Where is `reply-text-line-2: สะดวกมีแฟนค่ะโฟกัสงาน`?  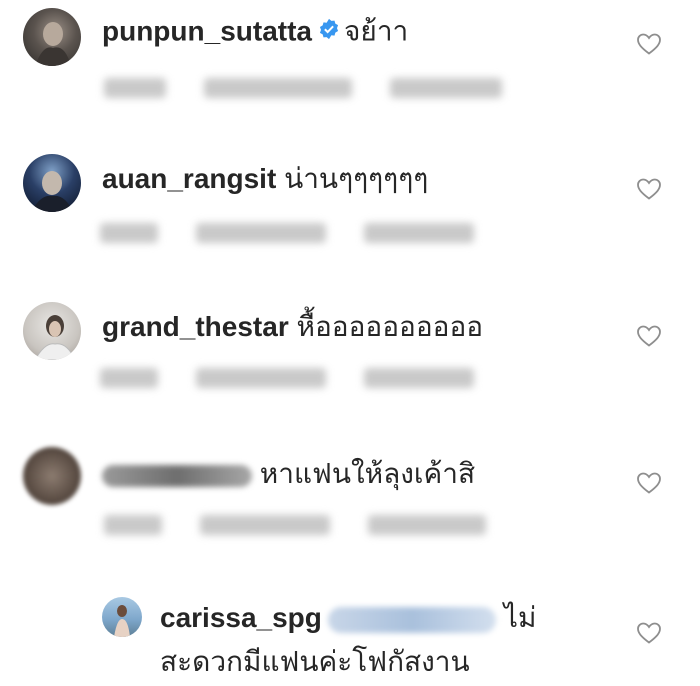 reply-text-line-2: สะดวกมีแฟนค่ะโฟกัสงาน is located at coordinates (315, 661).